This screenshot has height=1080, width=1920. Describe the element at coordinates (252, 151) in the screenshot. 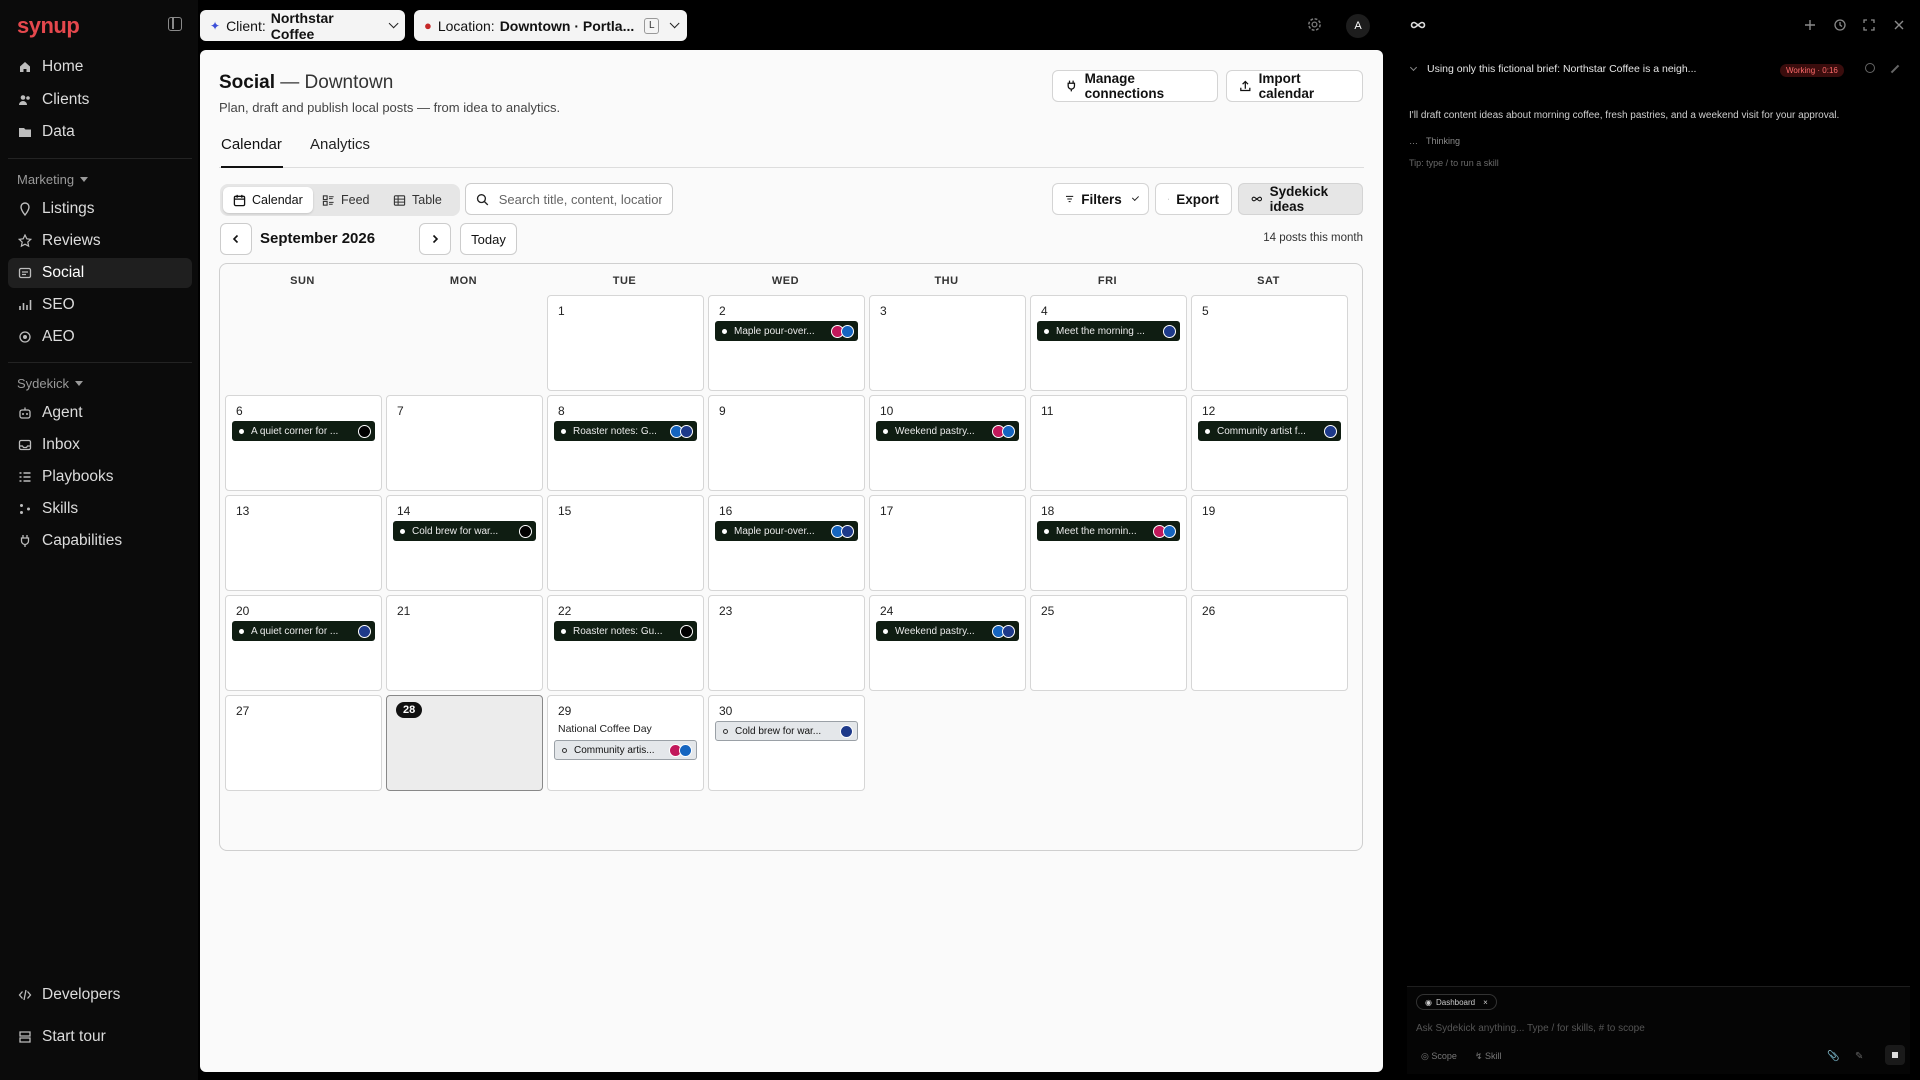

I see `tab-calendar: Calendar` at that location.